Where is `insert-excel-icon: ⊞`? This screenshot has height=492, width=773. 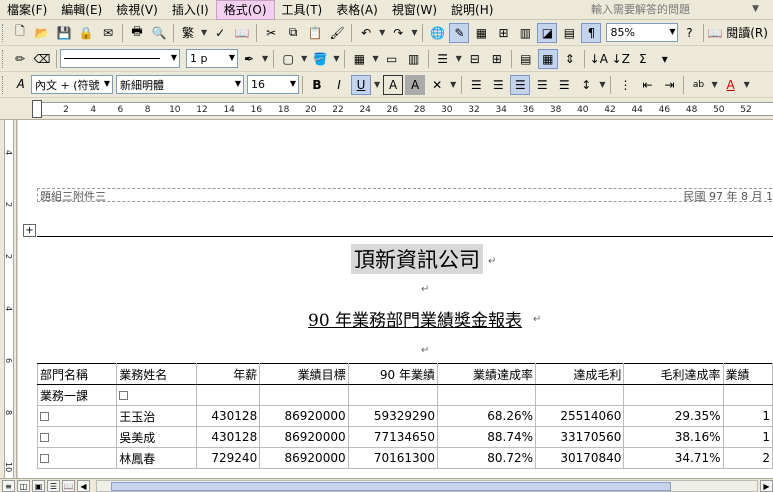 insert-excel-icon: ⊞ is located at coordinates (503, 33).